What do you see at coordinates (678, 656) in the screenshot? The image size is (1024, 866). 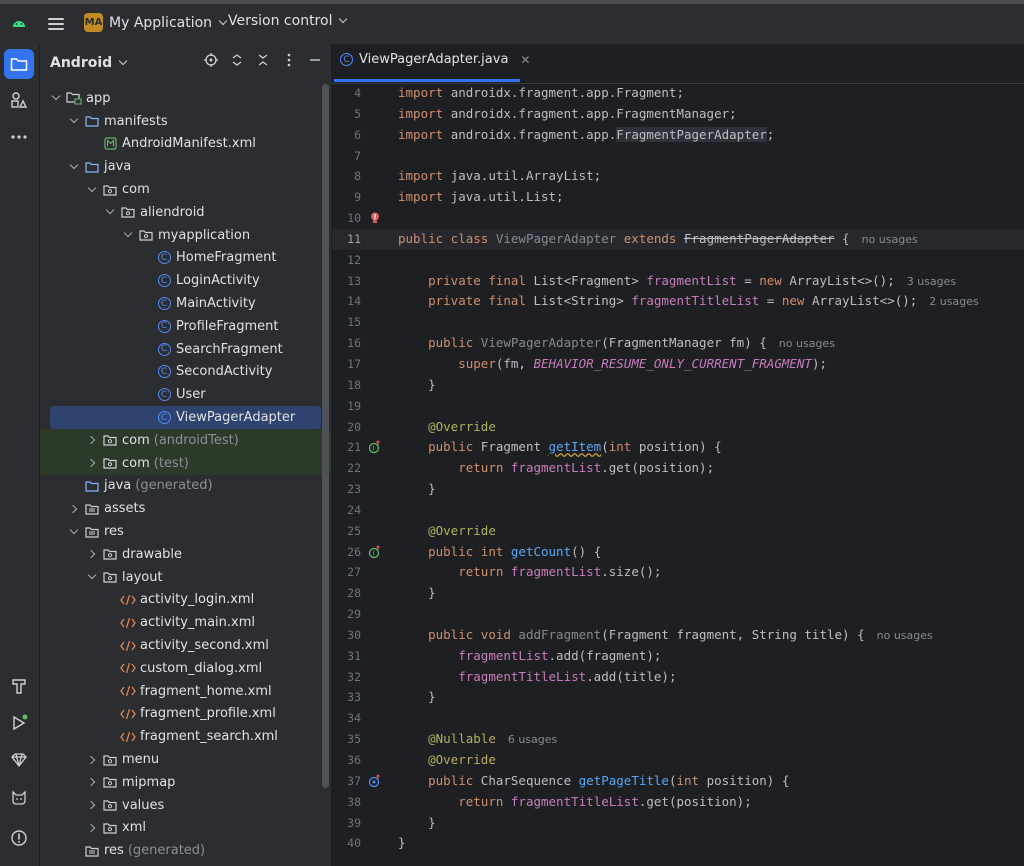 I see `code-line: 31 fragmentList.add(fragment);` at bounding box center [678, 656].